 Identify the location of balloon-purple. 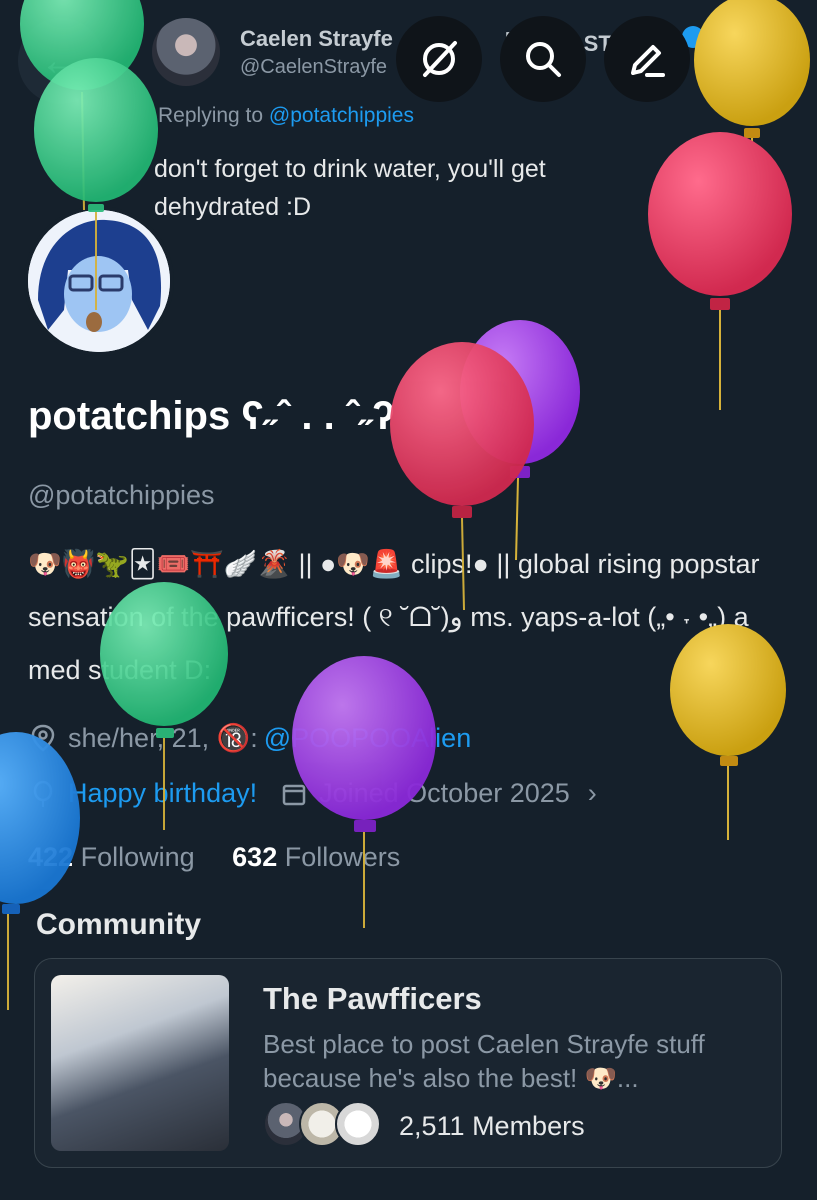
(520, 440).